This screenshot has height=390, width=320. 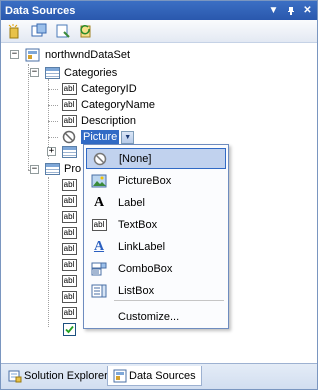 I want to click on listbox-icon, so click(x=99, y=291).